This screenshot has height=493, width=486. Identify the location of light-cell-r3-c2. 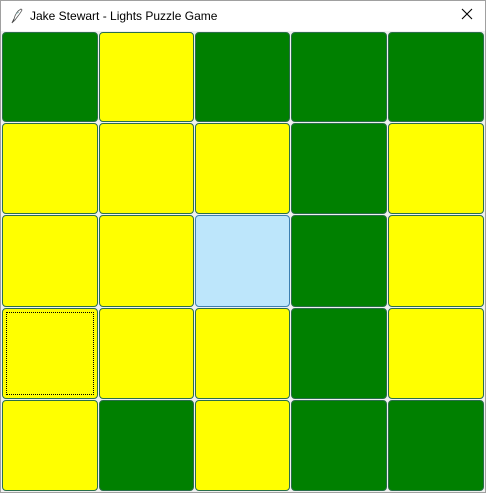
(146, 261).